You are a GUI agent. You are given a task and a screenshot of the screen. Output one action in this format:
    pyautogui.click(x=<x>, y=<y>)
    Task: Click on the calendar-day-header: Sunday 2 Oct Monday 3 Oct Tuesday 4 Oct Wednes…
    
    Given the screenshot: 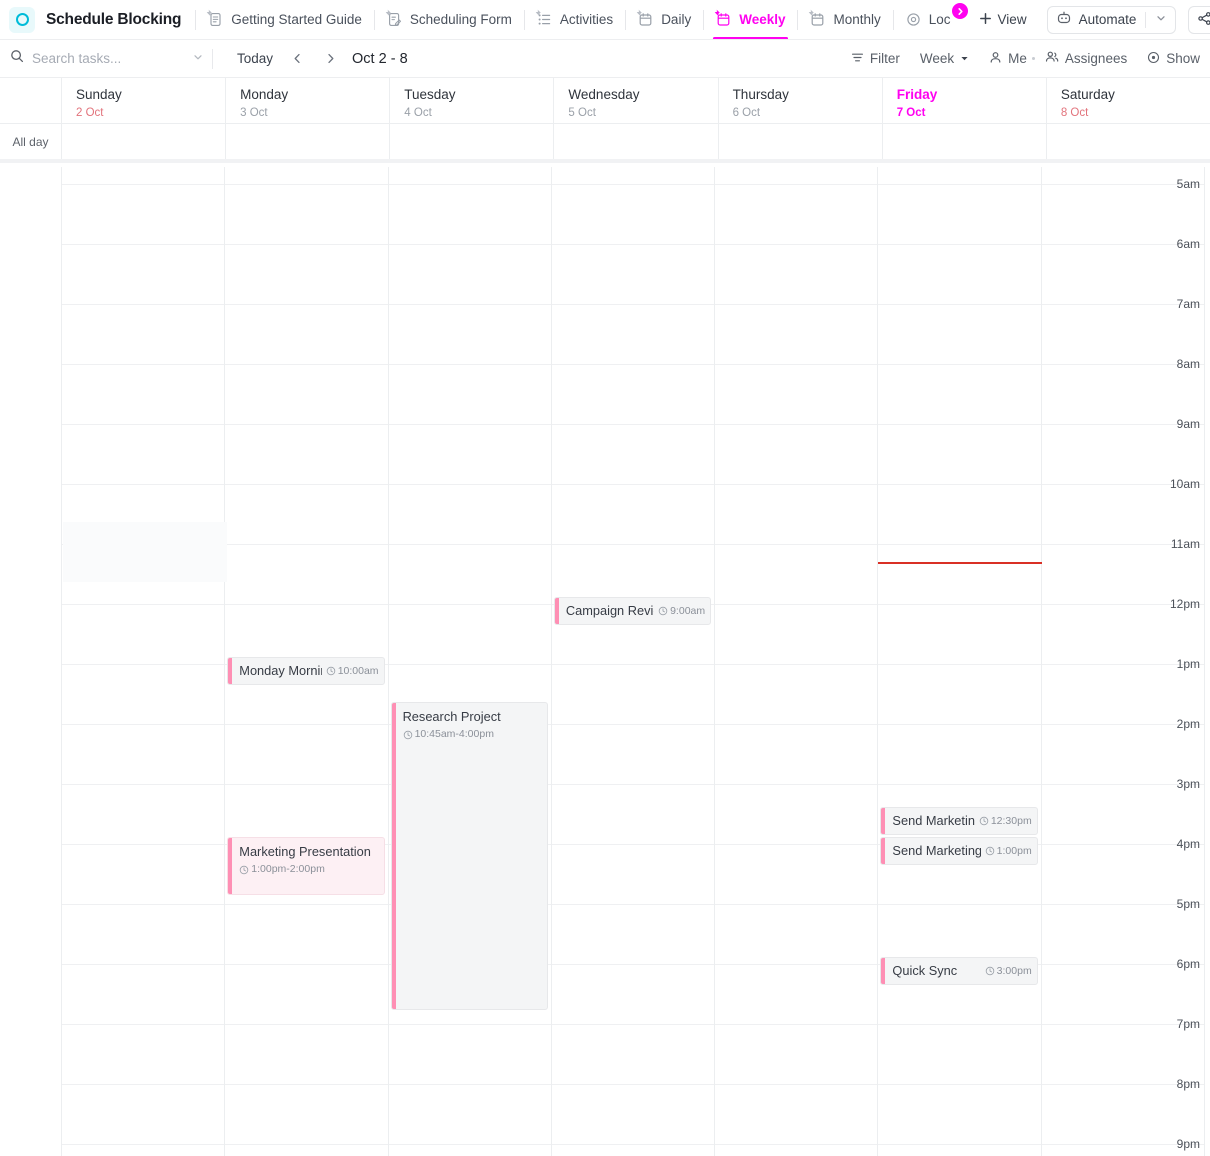 What is the action you would take?
    pyautogui.click(x=605, y=100)
    